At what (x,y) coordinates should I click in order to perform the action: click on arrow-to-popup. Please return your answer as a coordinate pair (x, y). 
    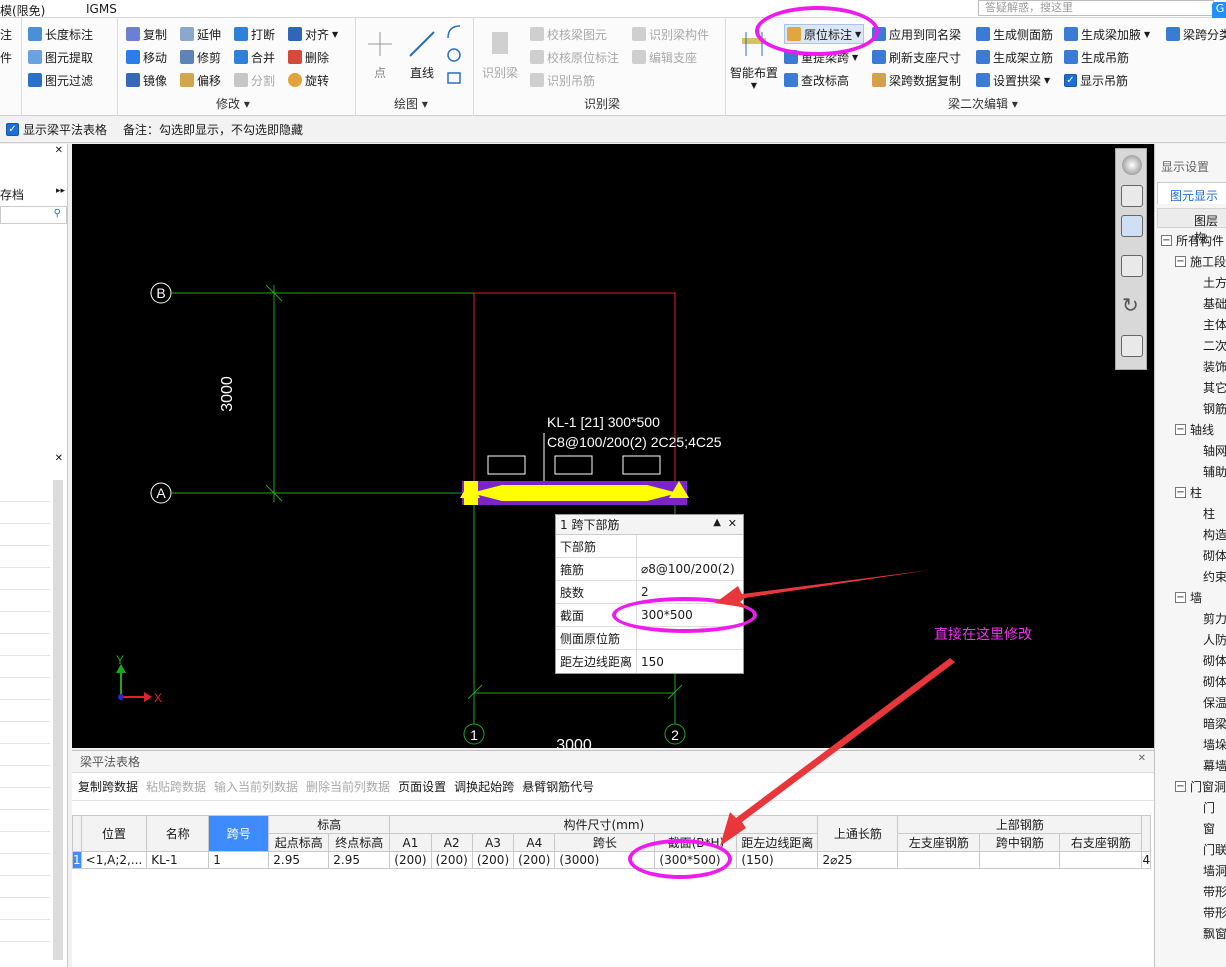
    Looking at the image, I should click on (822, 589).